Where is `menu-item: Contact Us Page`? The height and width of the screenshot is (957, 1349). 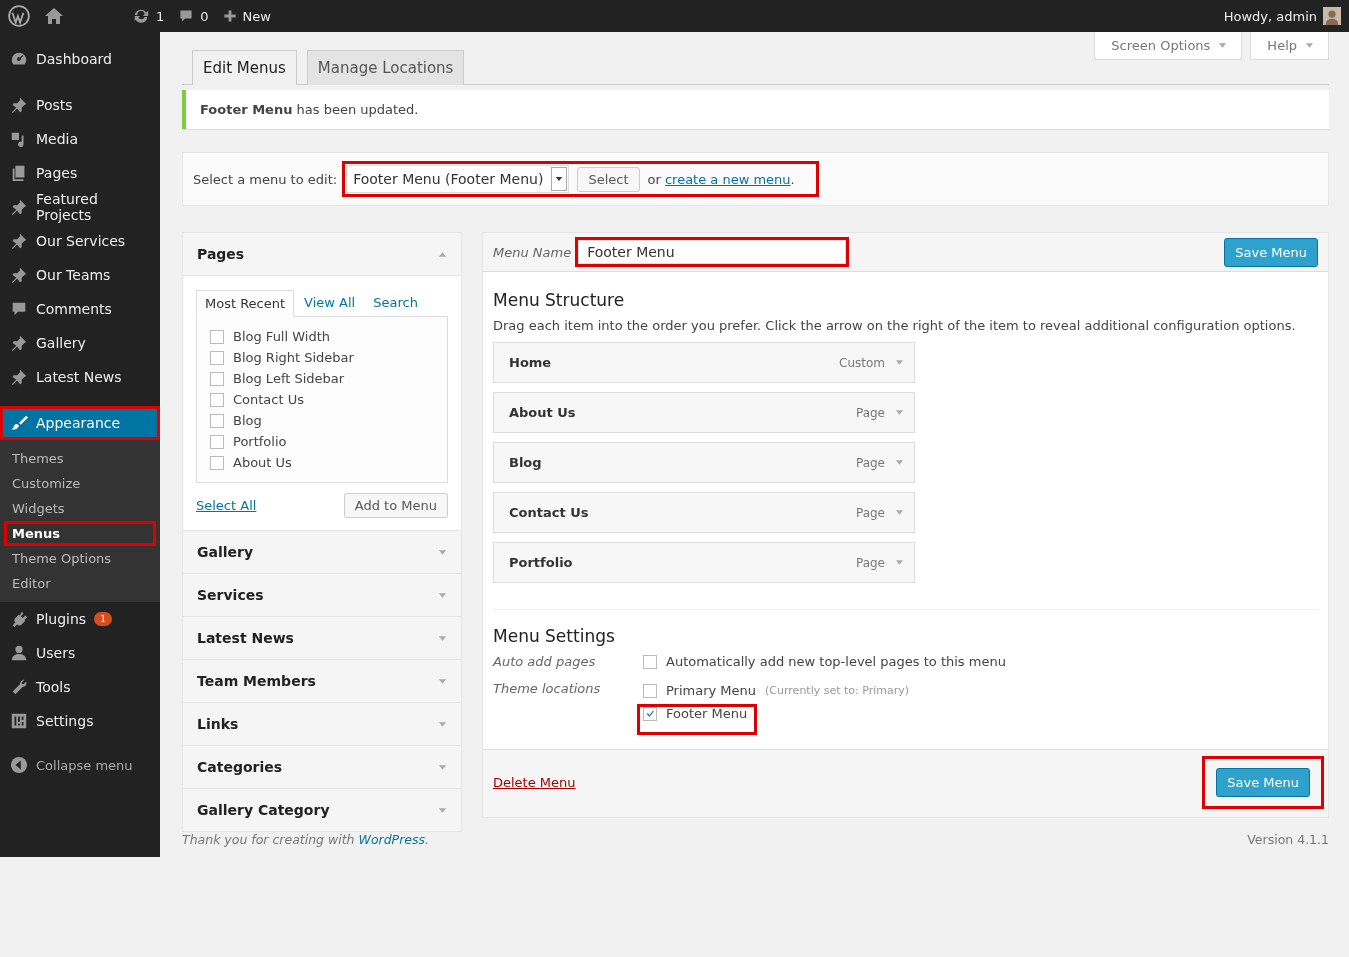
menu-item: Contact Us Page is located at coordinates (704, 512).